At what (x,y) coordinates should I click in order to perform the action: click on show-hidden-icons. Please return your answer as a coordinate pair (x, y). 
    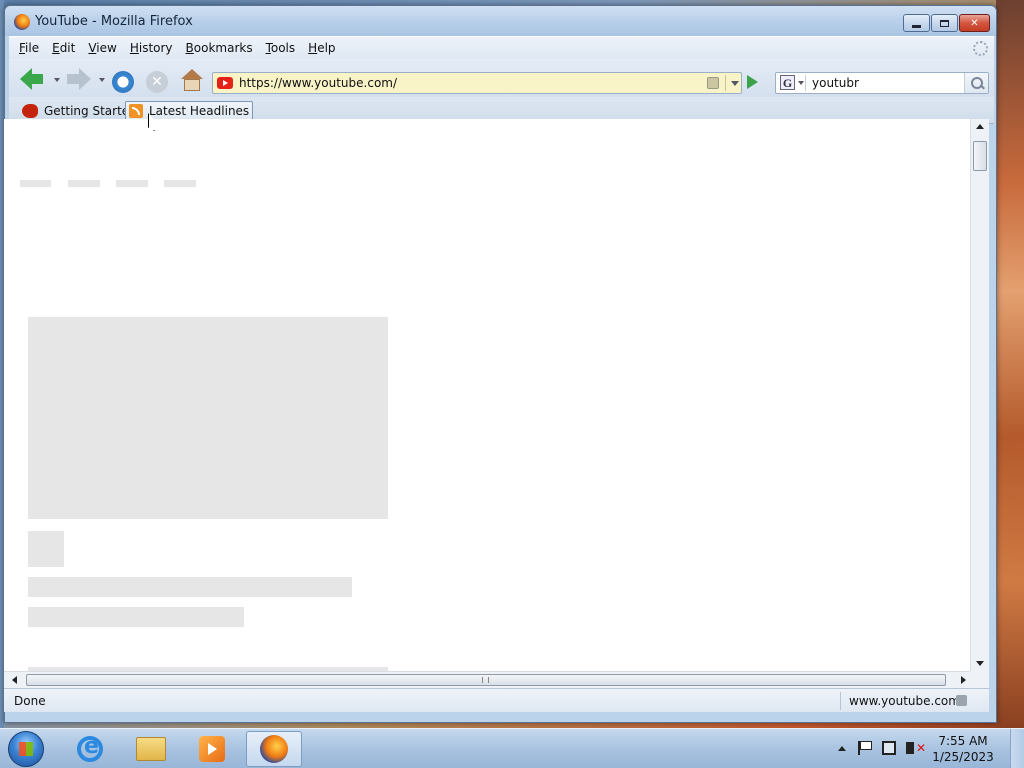
    Looking at the image, I should click on (842, 748).